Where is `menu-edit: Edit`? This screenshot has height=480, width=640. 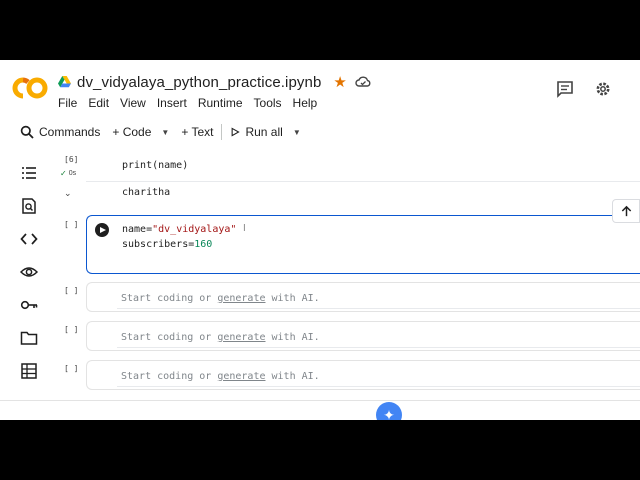 menu-edit: Edit is located at coordinates (98, 103).